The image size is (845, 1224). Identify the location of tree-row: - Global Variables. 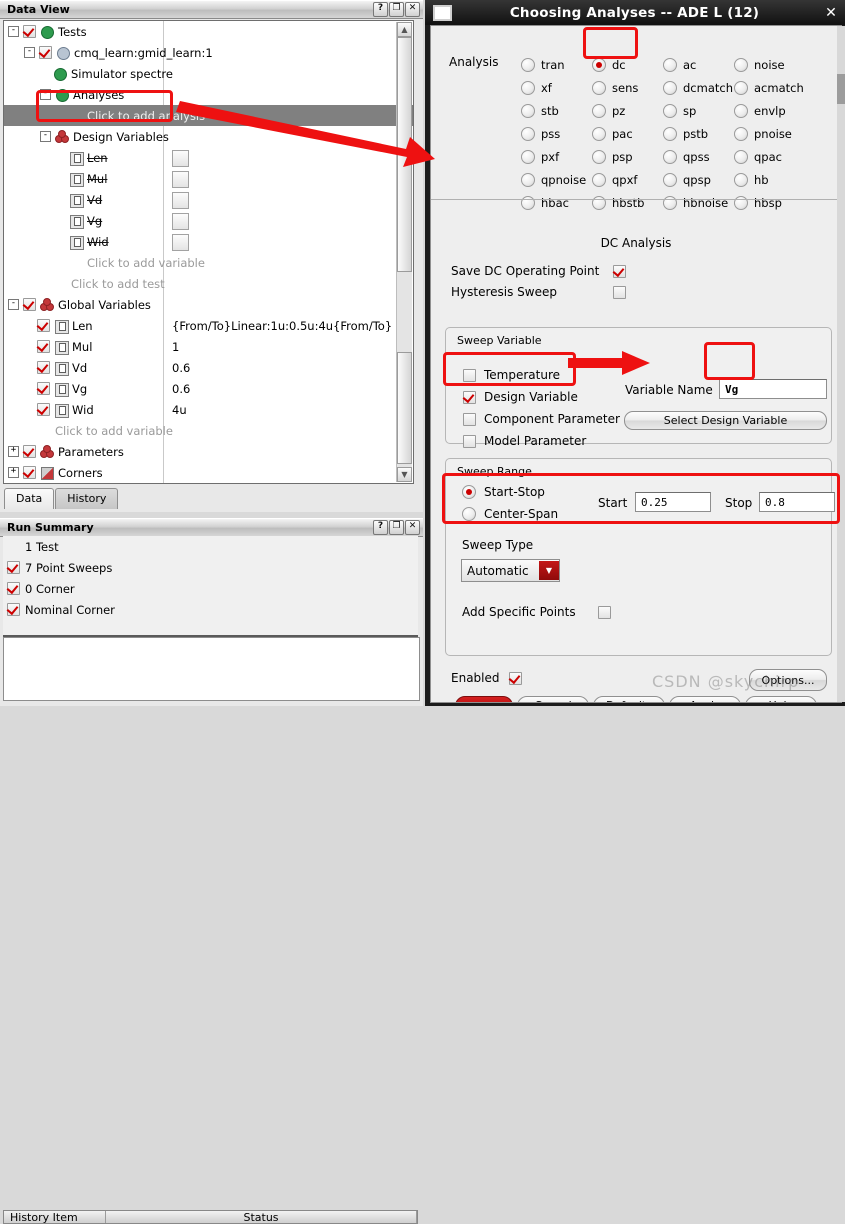
(208, 304).